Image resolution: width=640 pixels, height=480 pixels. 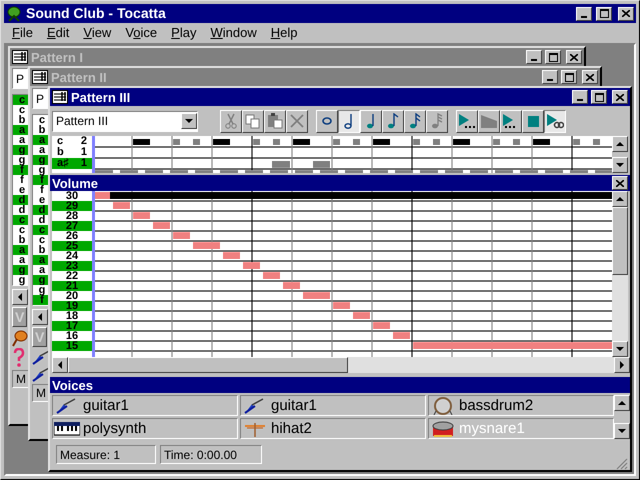 What do you see at coordinates (67, 429) in the screenshot?
I see `keyboard-icon` at bounding box center [67, 429].